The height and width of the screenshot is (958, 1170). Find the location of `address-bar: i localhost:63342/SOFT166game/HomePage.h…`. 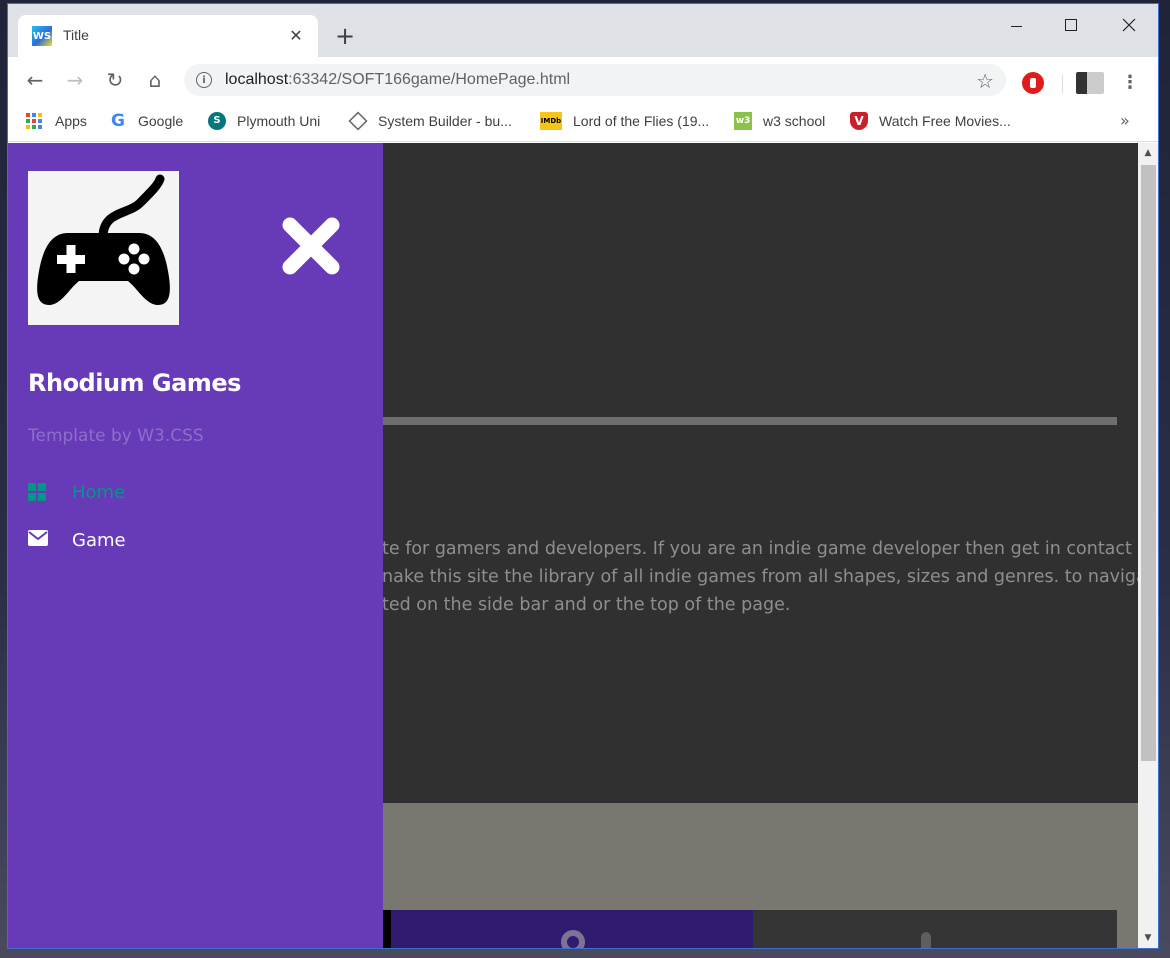

address-bar: i localhost:63342/SOFT166game/HomePage.h… is located at coordinates (595, 80).